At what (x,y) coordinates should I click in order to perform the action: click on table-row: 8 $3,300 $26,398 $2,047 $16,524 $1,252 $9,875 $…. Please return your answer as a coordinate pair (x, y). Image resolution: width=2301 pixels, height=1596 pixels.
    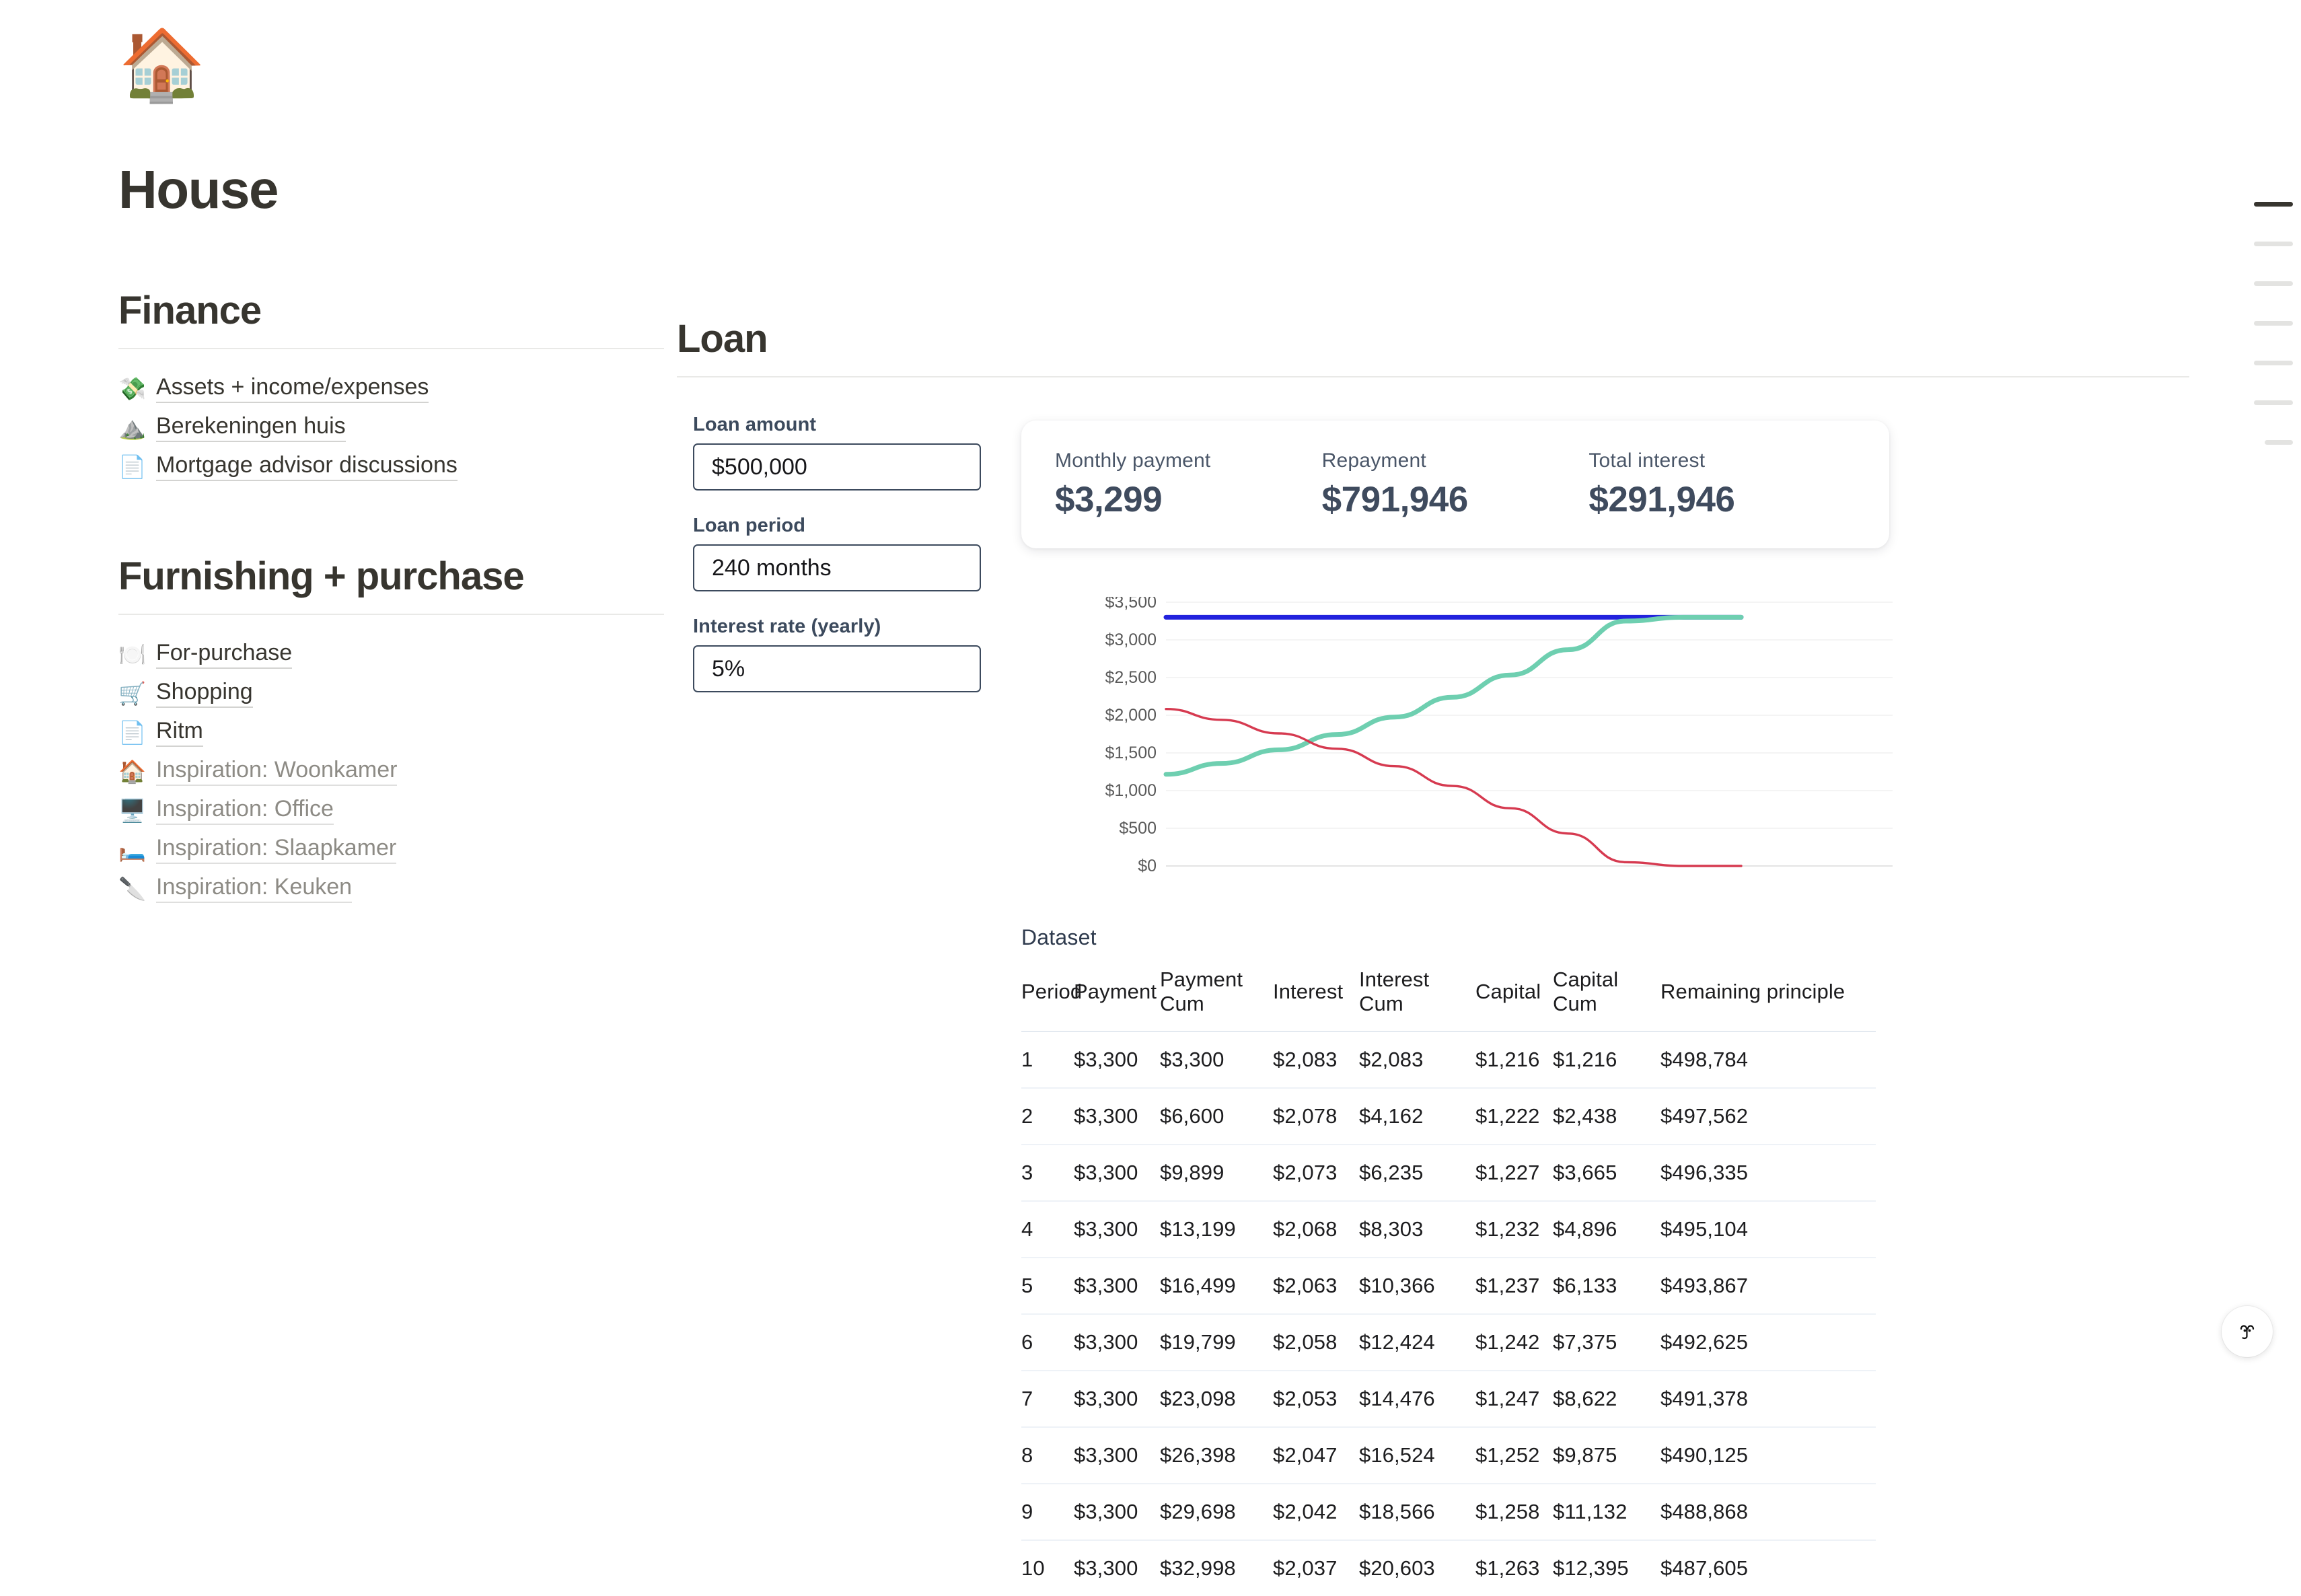
    Looking at the image, I should click on (1448, 1455).